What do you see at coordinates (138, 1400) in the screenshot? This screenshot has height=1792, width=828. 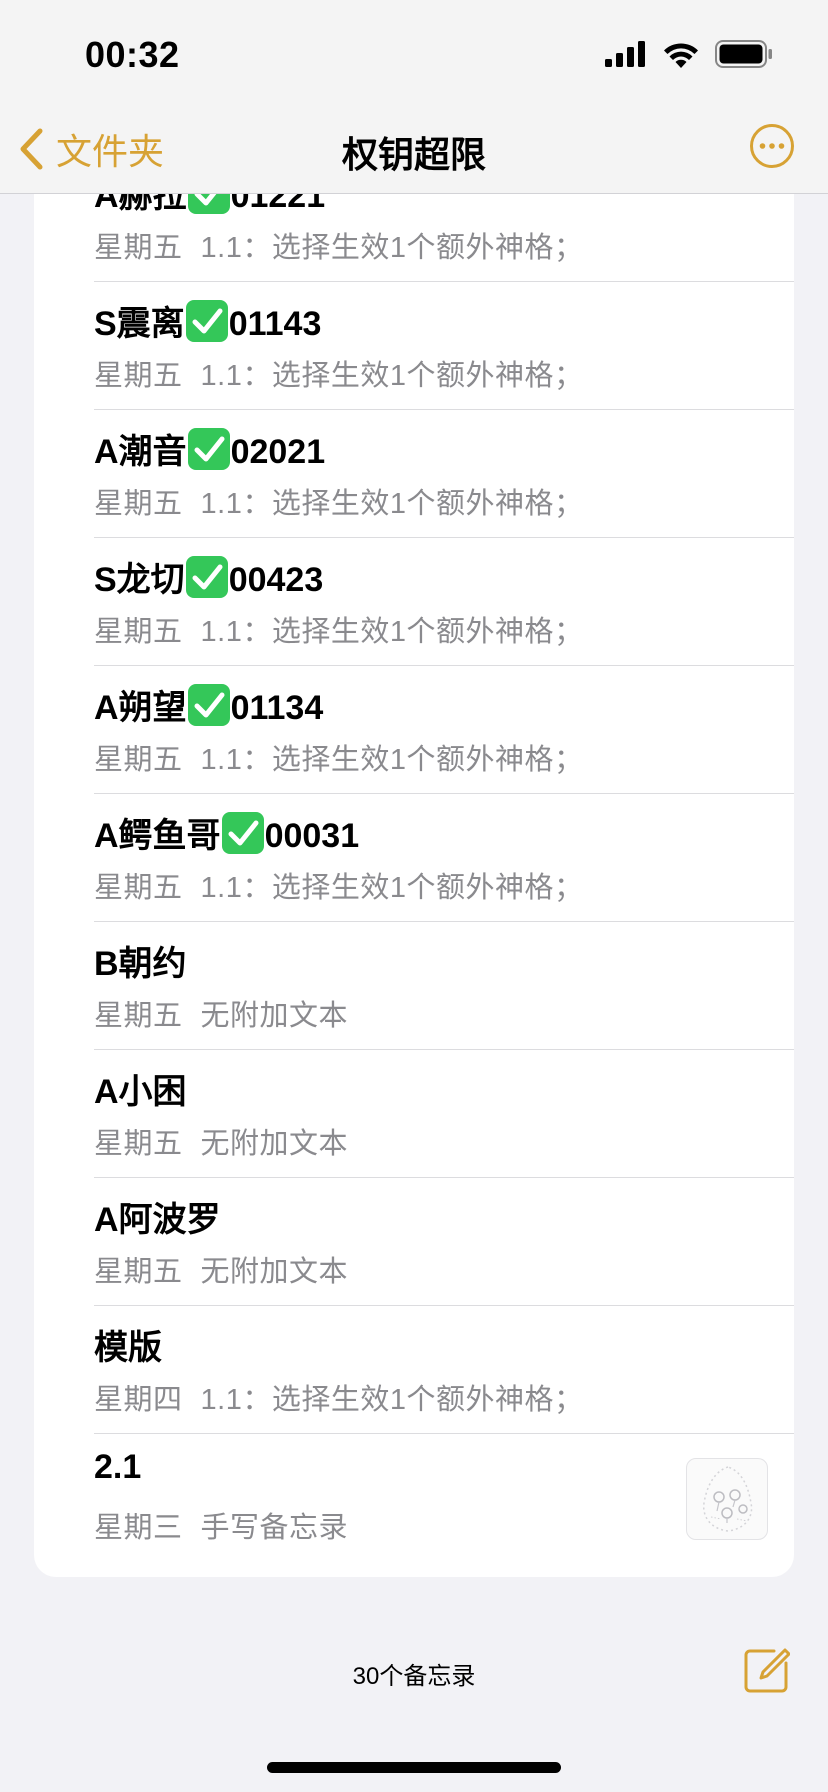 I see `note-date: 星期四` at bounding box center [138, 1400].